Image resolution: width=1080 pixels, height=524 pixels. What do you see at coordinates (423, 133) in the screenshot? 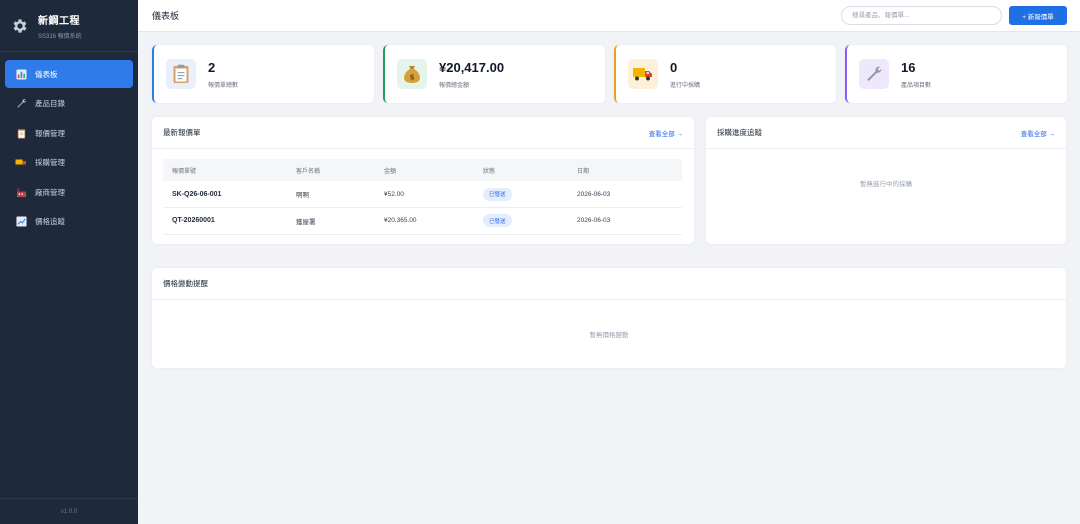
I see `panel-header: 最新報價單 查看全部 →` at bounding box center [423, 133].